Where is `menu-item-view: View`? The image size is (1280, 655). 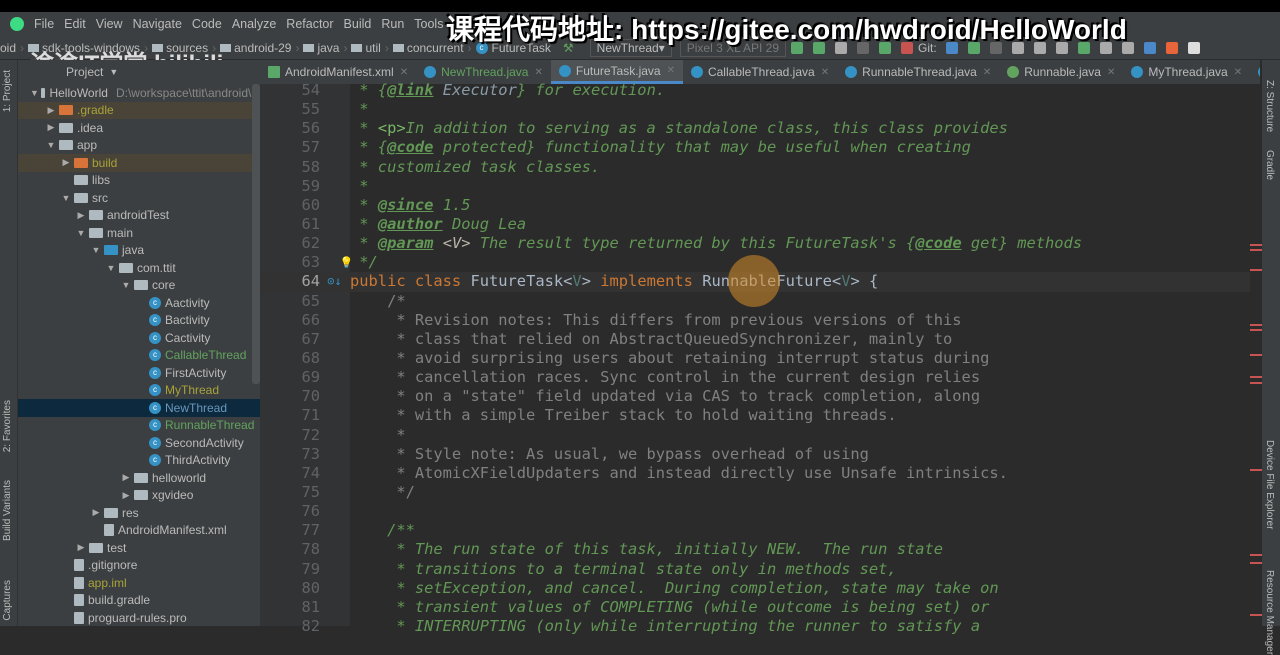 menu-item-view: View is located at coordinates (109, 24).